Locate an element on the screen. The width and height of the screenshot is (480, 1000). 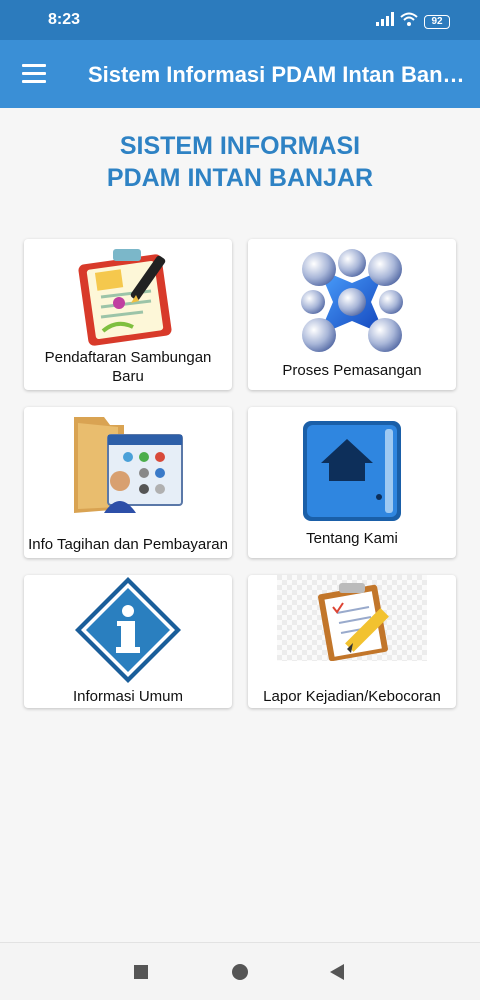
connected-molecule-icon is located at coordinates (352, 304).